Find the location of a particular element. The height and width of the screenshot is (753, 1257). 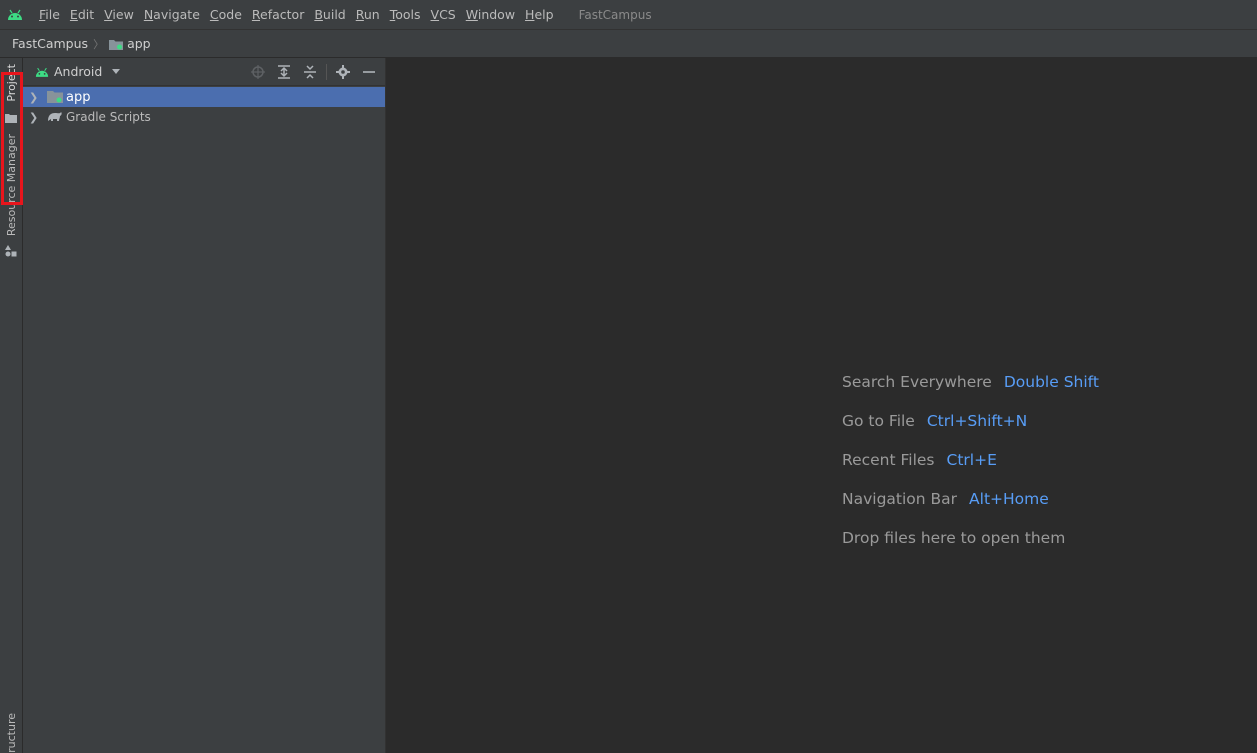

menu-edit: Edit is located at coordinates (82, 14).